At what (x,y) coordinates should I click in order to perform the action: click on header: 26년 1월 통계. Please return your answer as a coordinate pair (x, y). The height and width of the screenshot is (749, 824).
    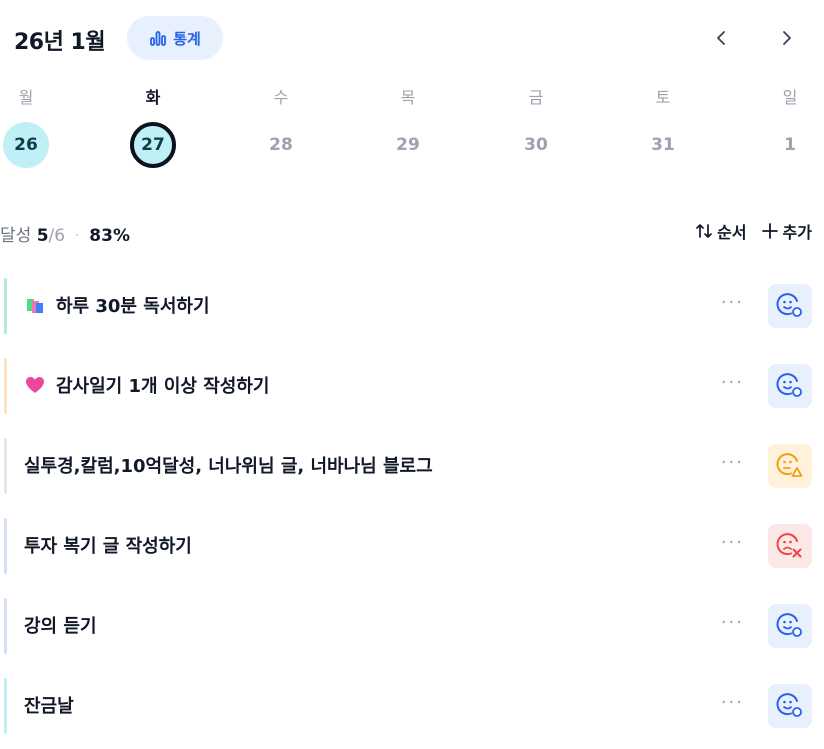
    Looking at the image, I should click on (412, 38).